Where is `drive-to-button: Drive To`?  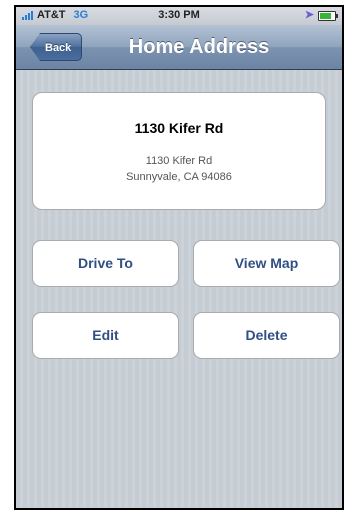
drive-to-button: Drive To is located at coordinates (105, 263).